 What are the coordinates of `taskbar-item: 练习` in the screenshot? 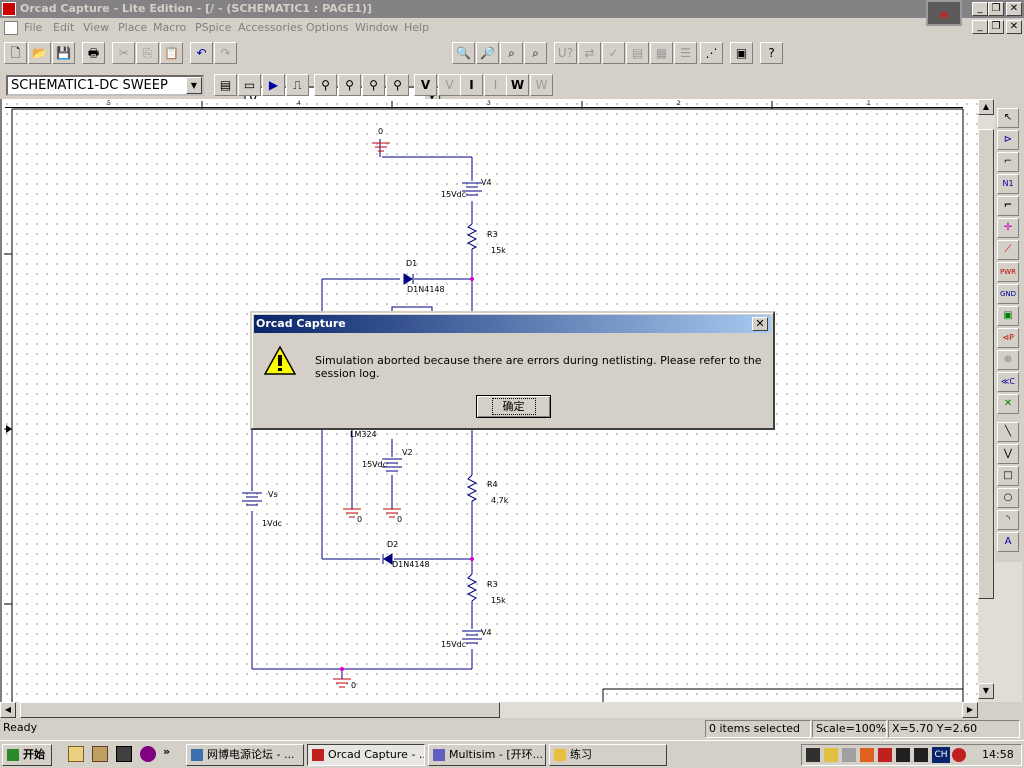 It's located at (608, 755).